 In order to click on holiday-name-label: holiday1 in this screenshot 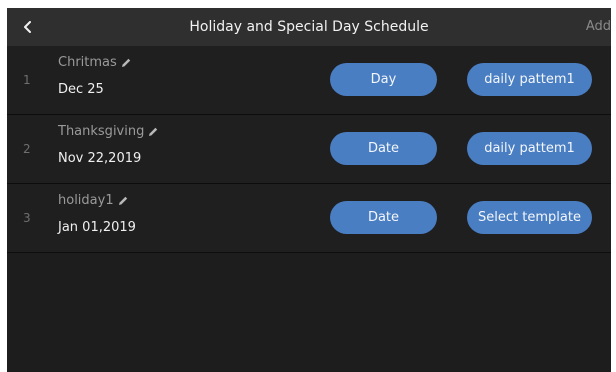, I will do `click(86, 200)`.